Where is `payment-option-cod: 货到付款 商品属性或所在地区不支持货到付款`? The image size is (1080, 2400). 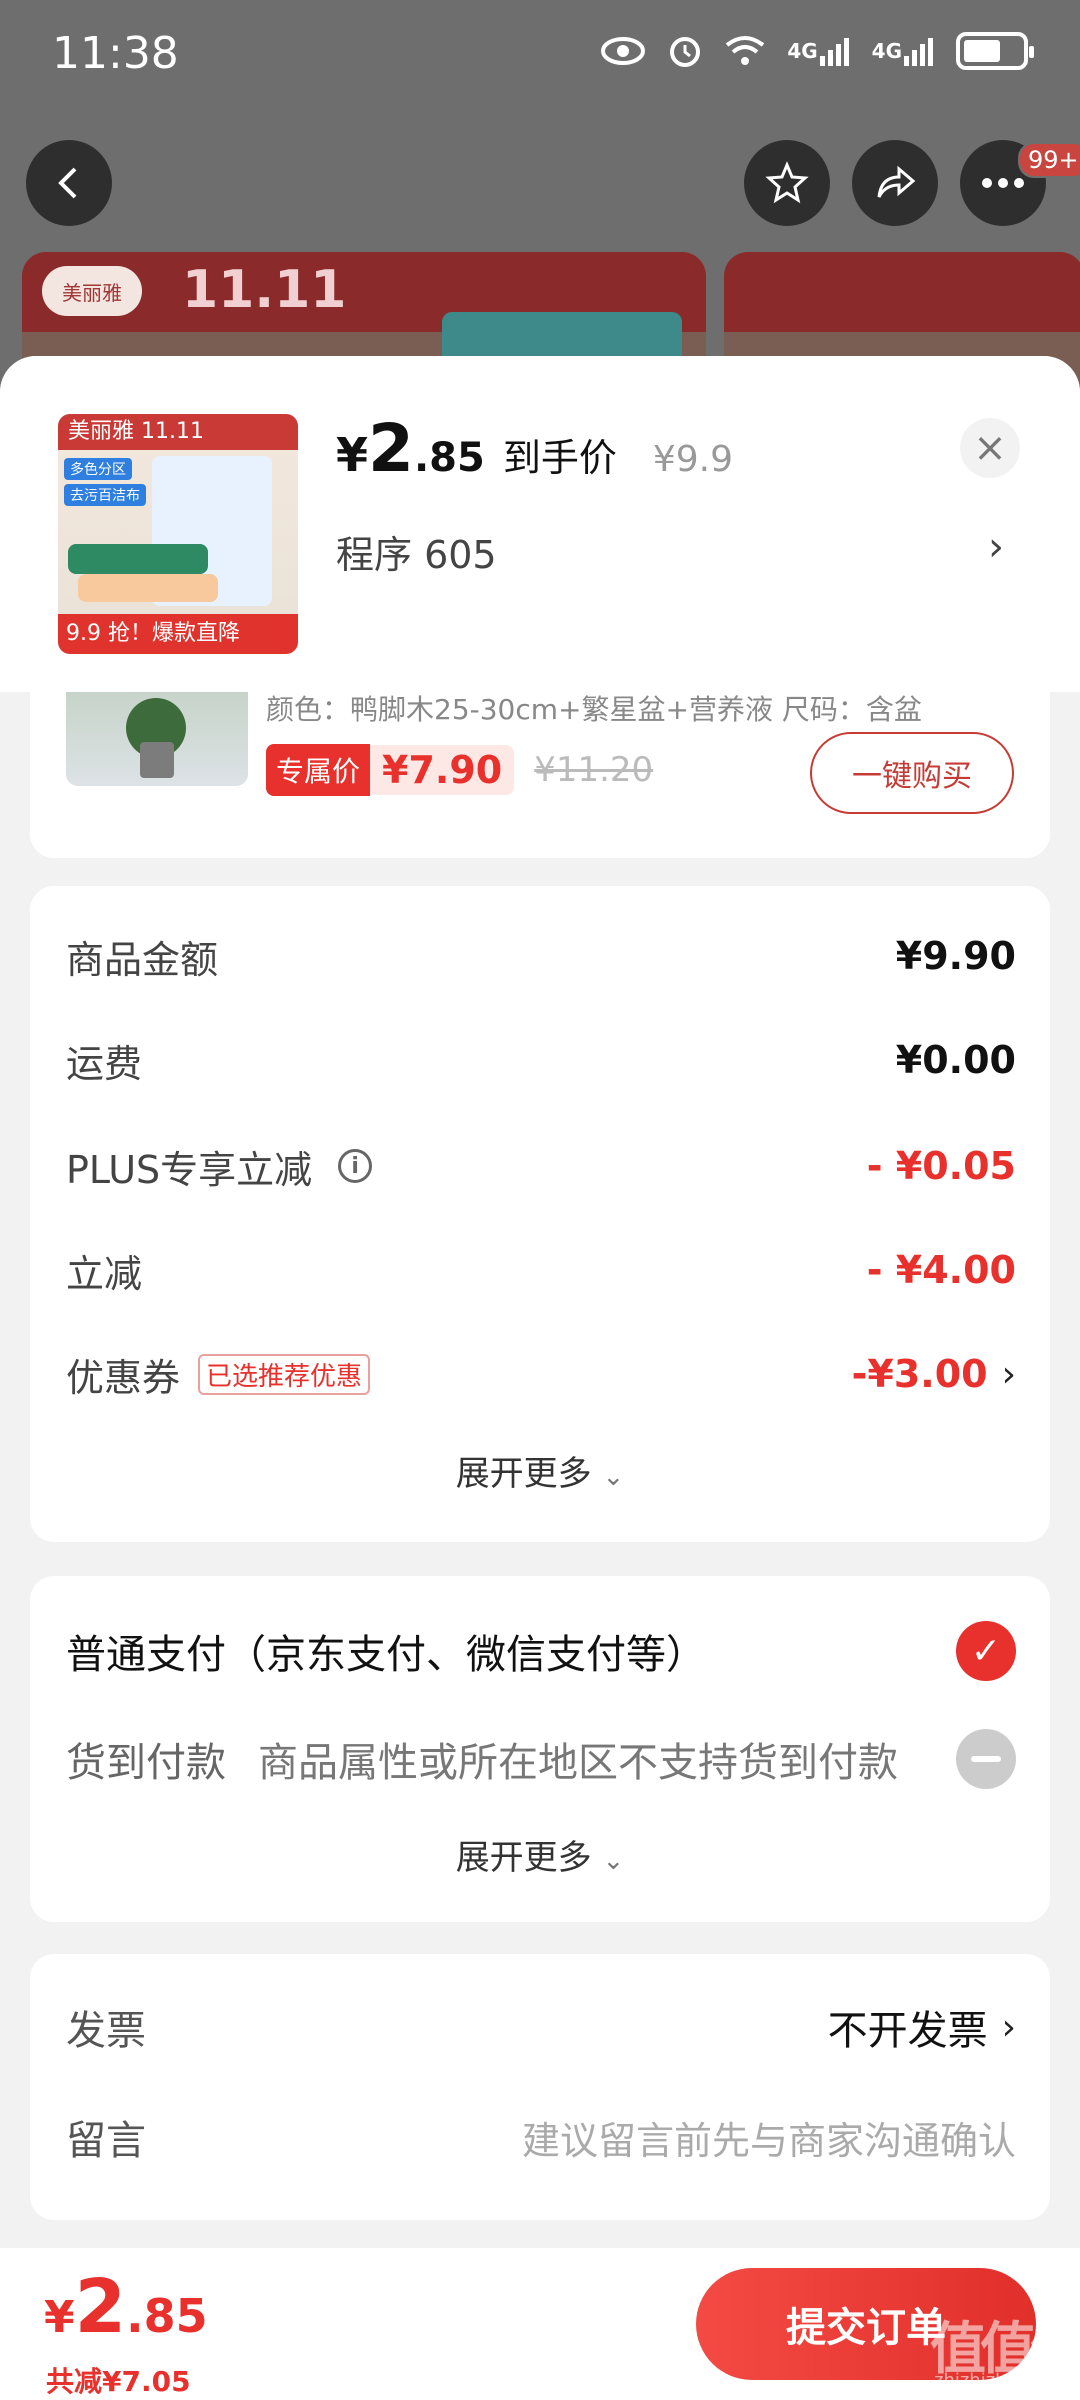
payment-option-cod: 货到付款 商品属性或所在地区不支持货到付款 is located at coordinates (541, 1759).